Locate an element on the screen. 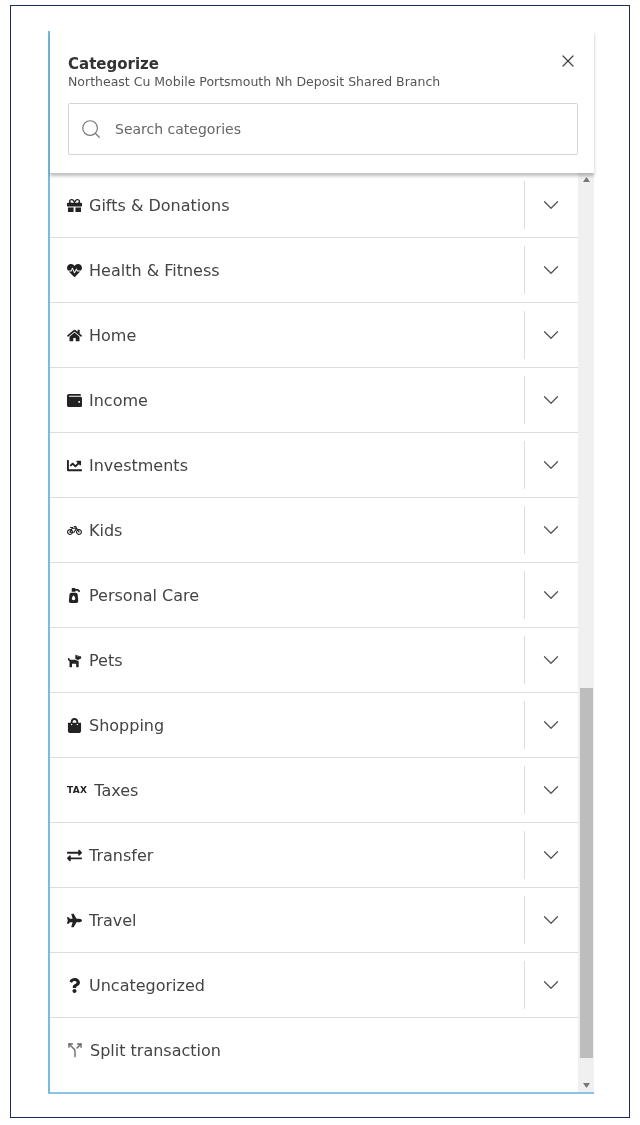 The image size is (640, 1125). scrollbar is located at coordinates (586, 632).